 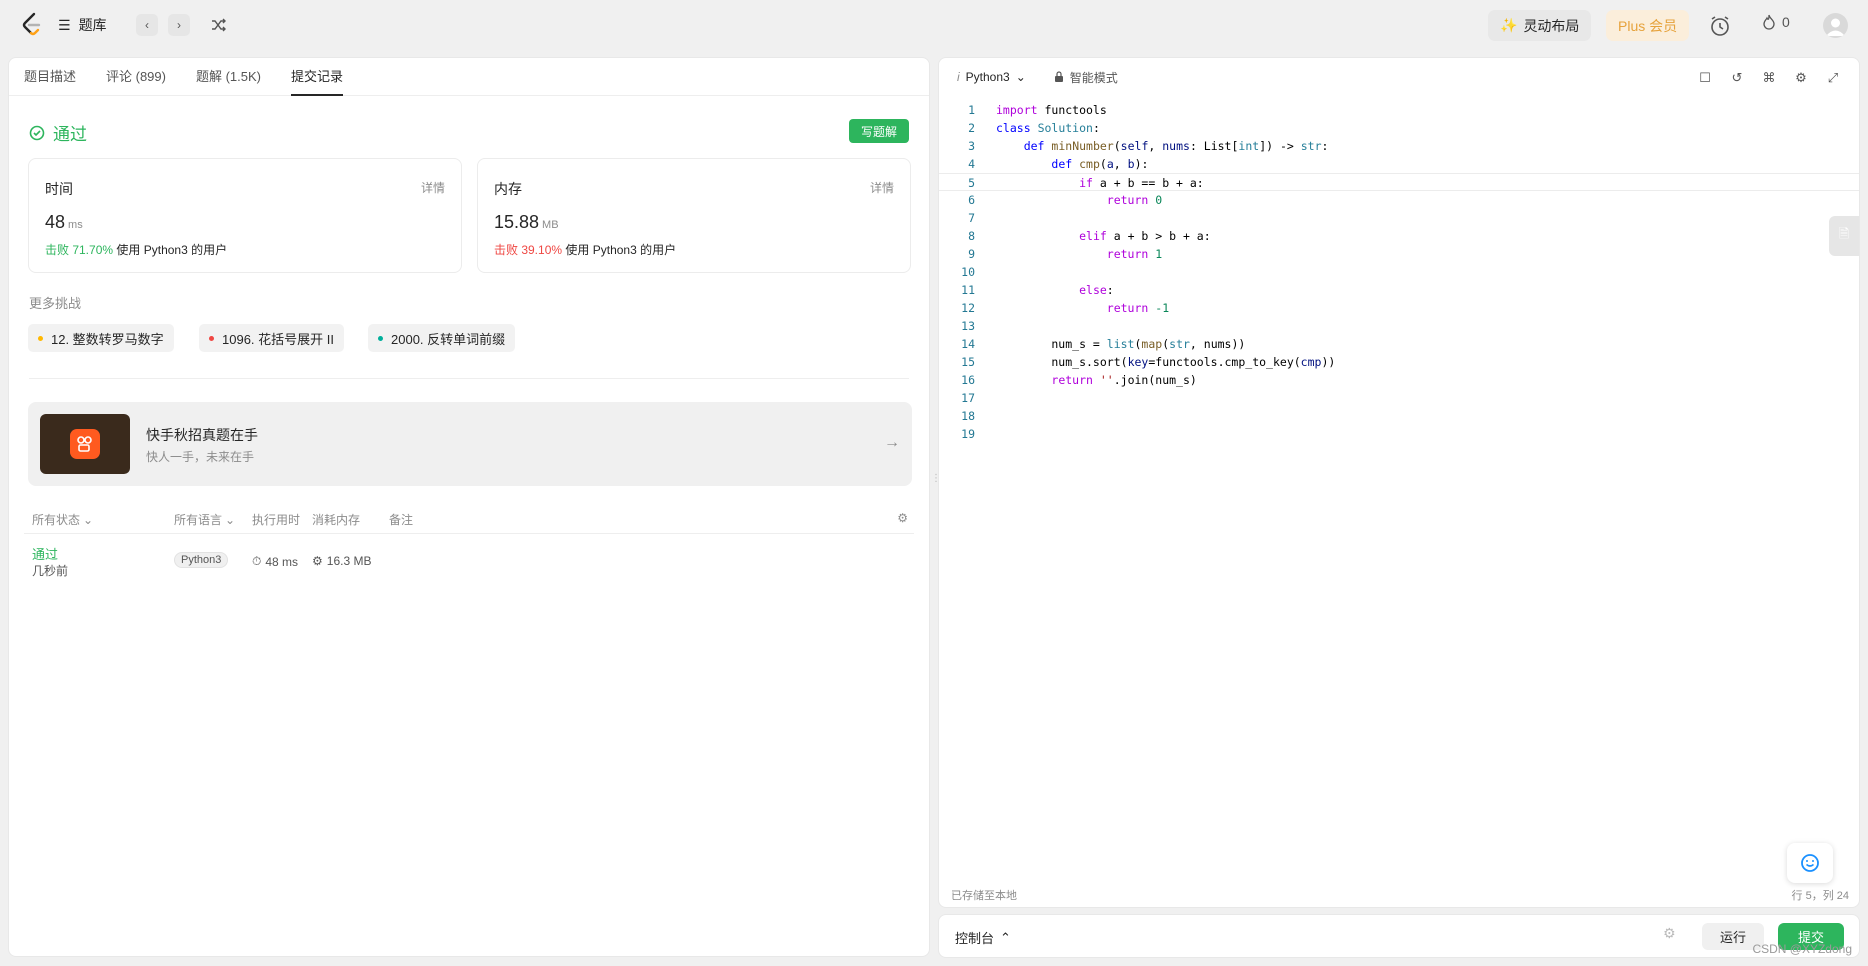 What do you see at coordinates (70, 134) in the screenshot?
I see `status-label: 通过` at bounding box center [70, 134].